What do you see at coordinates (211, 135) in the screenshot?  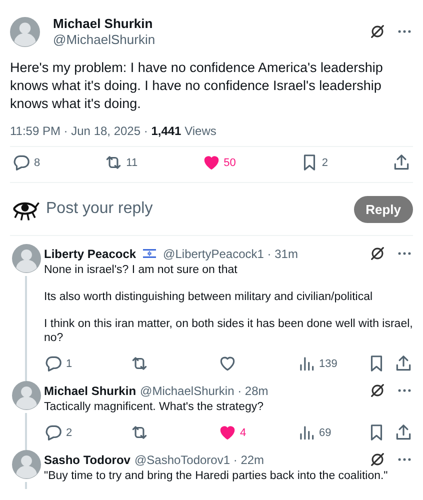 I see `post-timestamp: 11:59 PM · Jun 18, 2025 · 1,441 Views` at bounding box center [211, 135].